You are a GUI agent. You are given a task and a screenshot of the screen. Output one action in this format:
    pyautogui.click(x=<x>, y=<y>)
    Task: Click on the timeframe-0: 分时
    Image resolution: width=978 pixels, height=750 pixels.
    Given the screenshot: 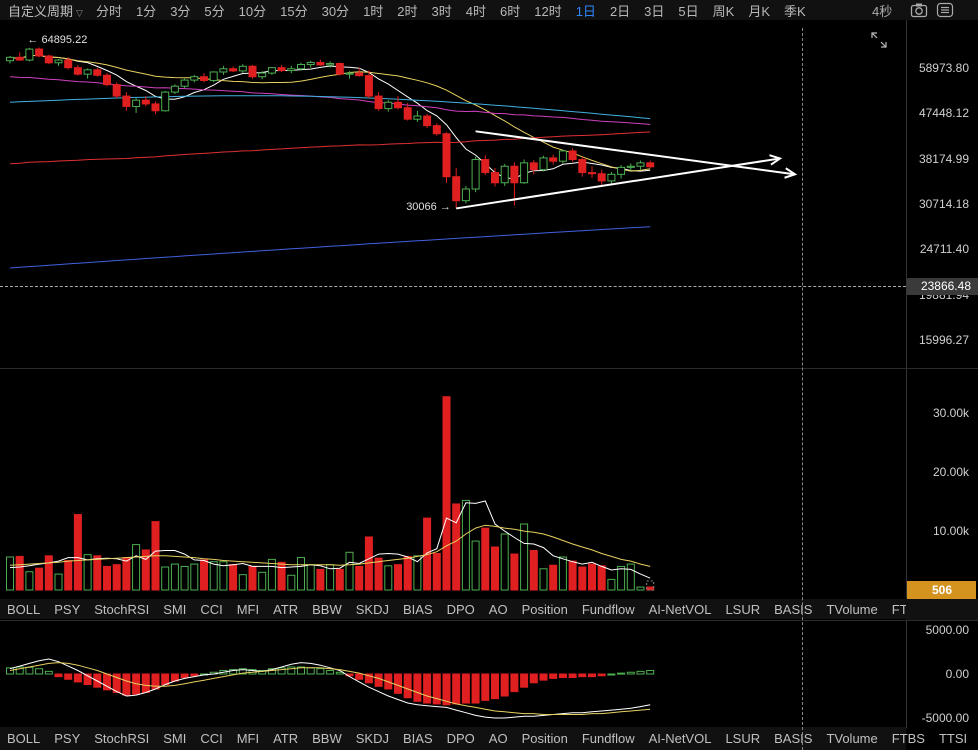 What is the action you would take?
    pyautogui.click(x=109, y=10)
    